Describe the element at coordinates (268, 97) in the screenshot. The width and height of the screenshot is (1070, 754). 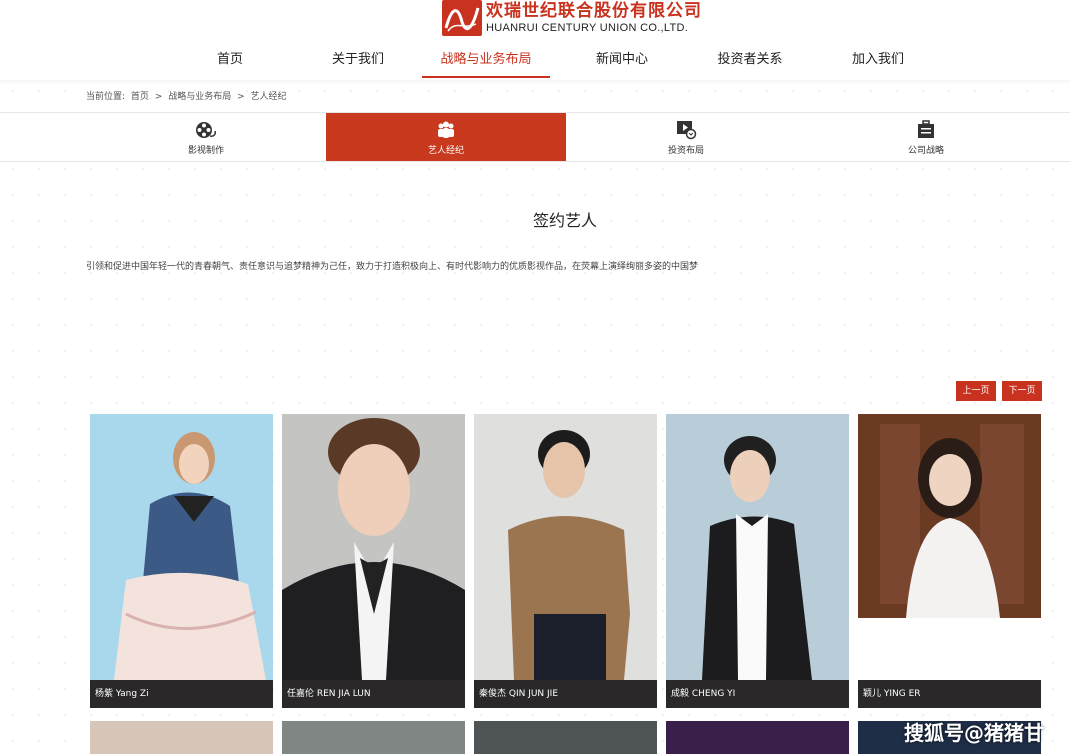
I see `breadcrumb-current: 艺人经纪` at that location.